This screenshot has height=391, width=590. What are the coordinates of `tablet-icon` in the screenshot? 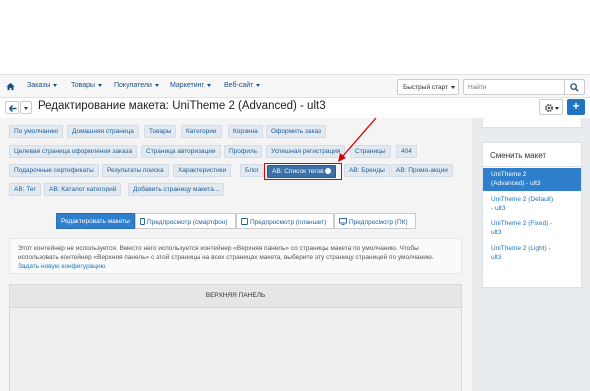 It's located at (244, 221).